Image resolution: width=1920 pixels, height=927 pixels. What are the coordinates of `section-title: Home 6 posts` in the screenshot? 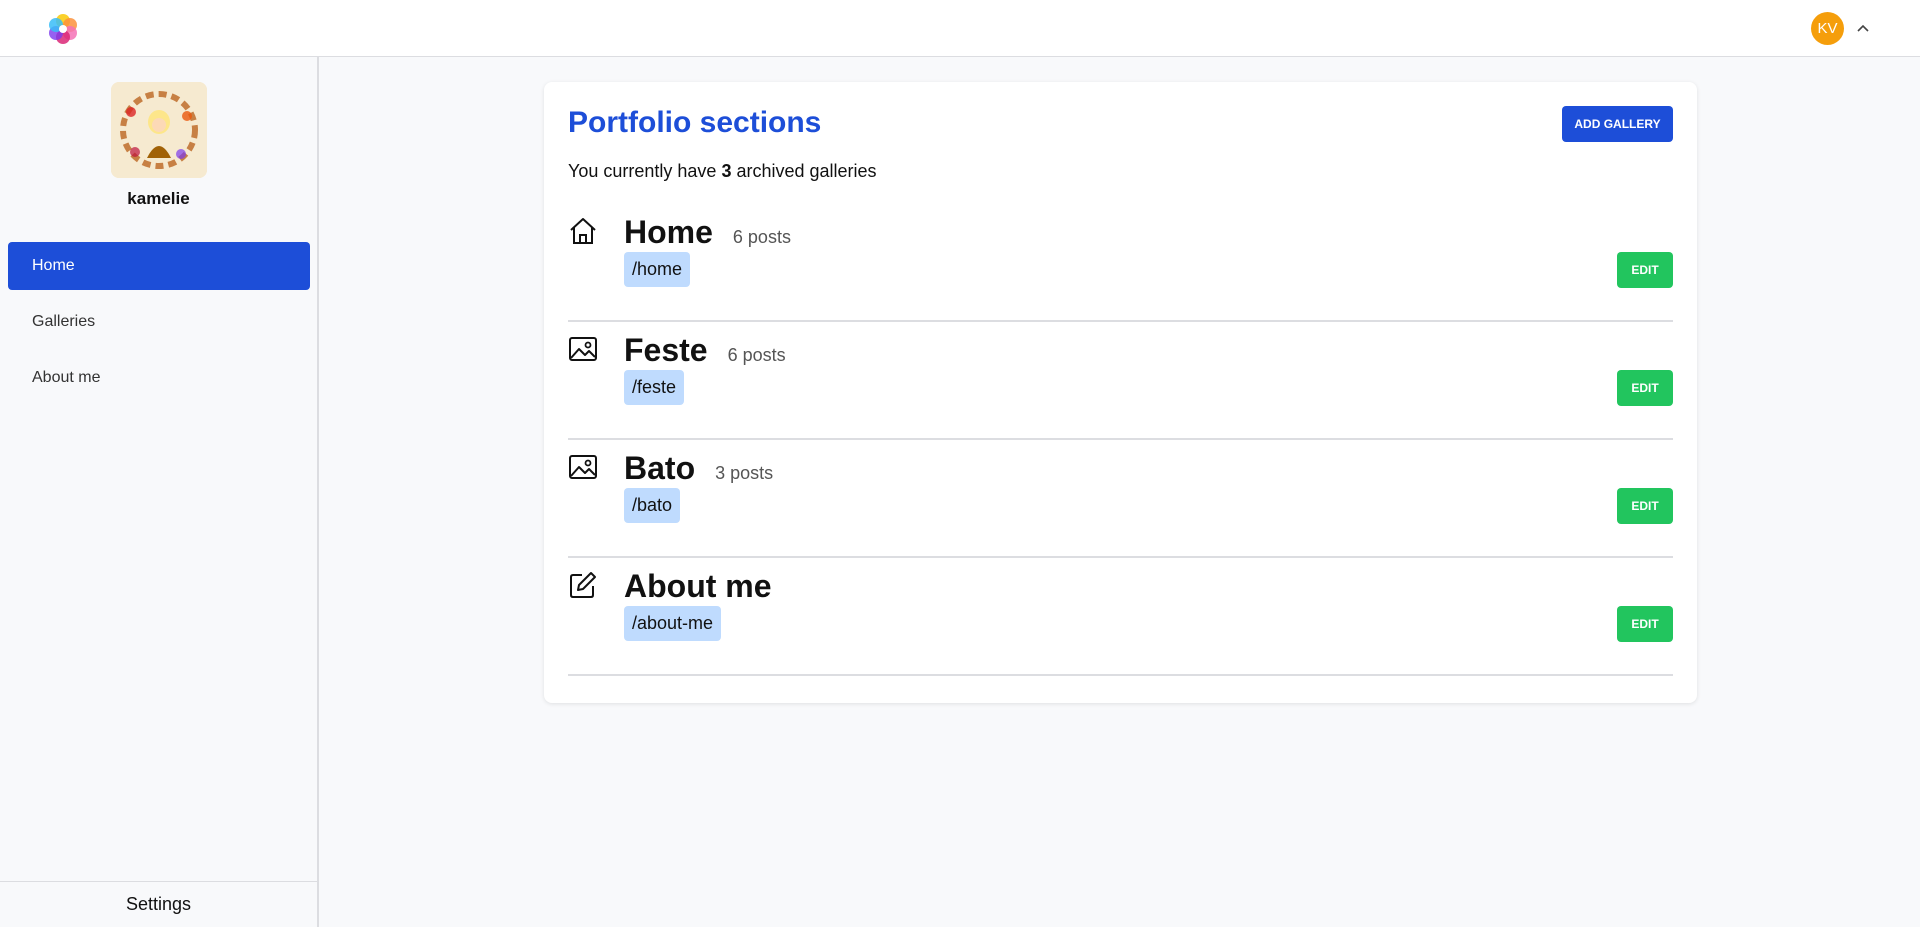 It's located at (707, 232).